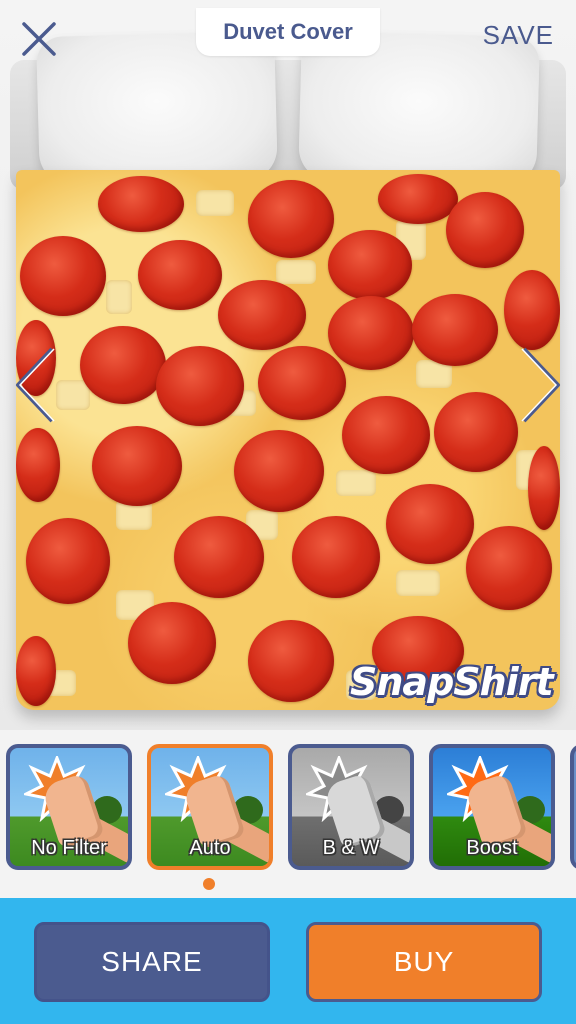 This screenshot has height=1024, width=576. What do you see at coordinates (288, 961) in the screenshot?
I see `action-bar: SHARE BUY` at bounding box center [288, 961].